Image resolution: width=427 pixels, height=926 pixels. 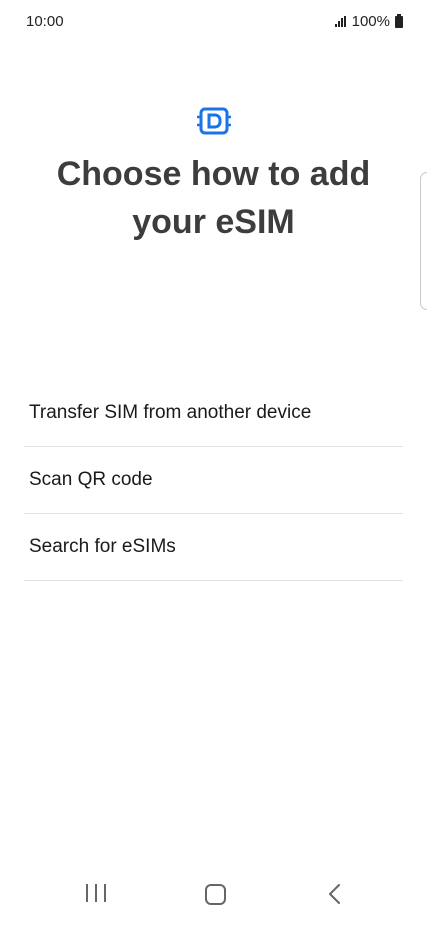 I want to click on status-bar: 10:00 100%, so click(x=213, y=22).